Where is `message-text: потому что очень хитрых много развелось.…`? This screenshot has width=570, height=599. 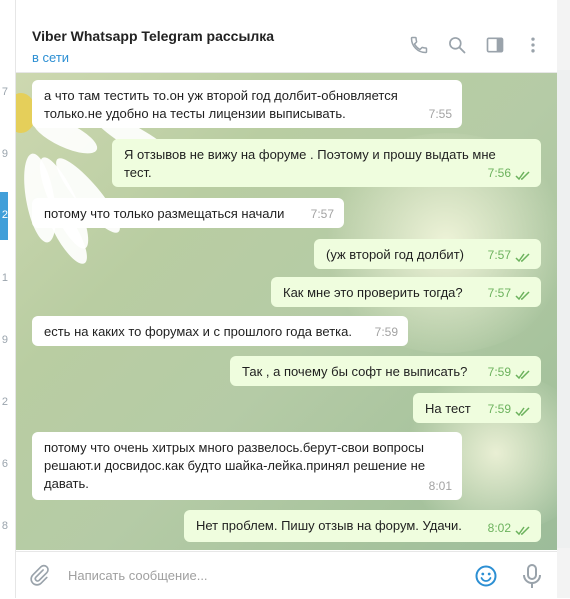
message-text: потому что очень хитрых много развелось.… is located at coordinates (235, 465).